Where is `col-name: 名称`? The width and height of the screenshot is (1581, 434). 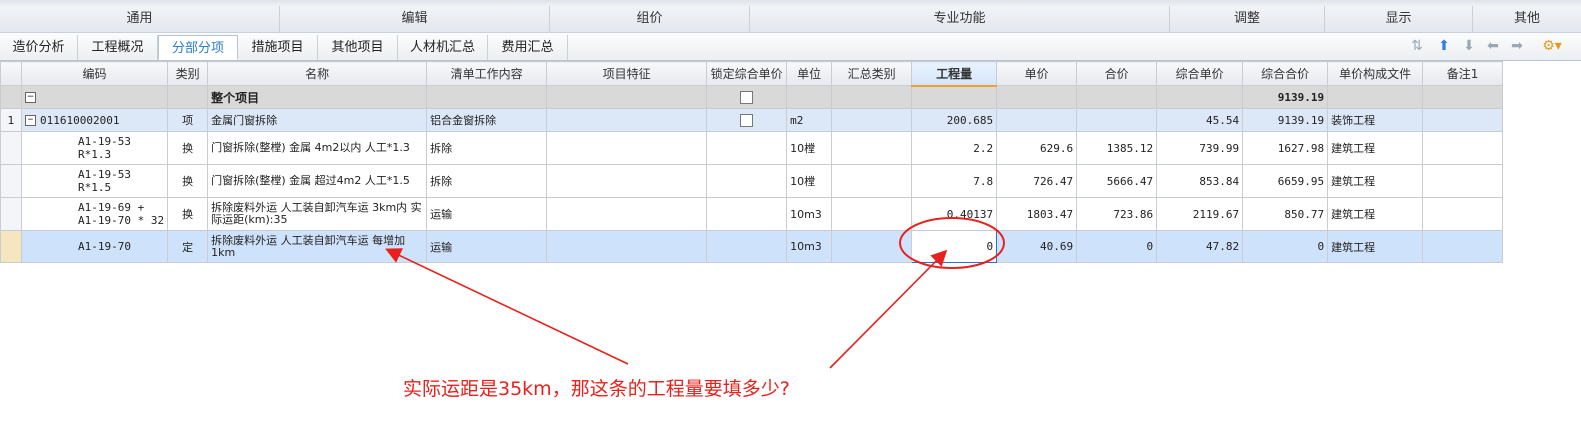 col-name: 名称 is located at coordinates (317, 73).